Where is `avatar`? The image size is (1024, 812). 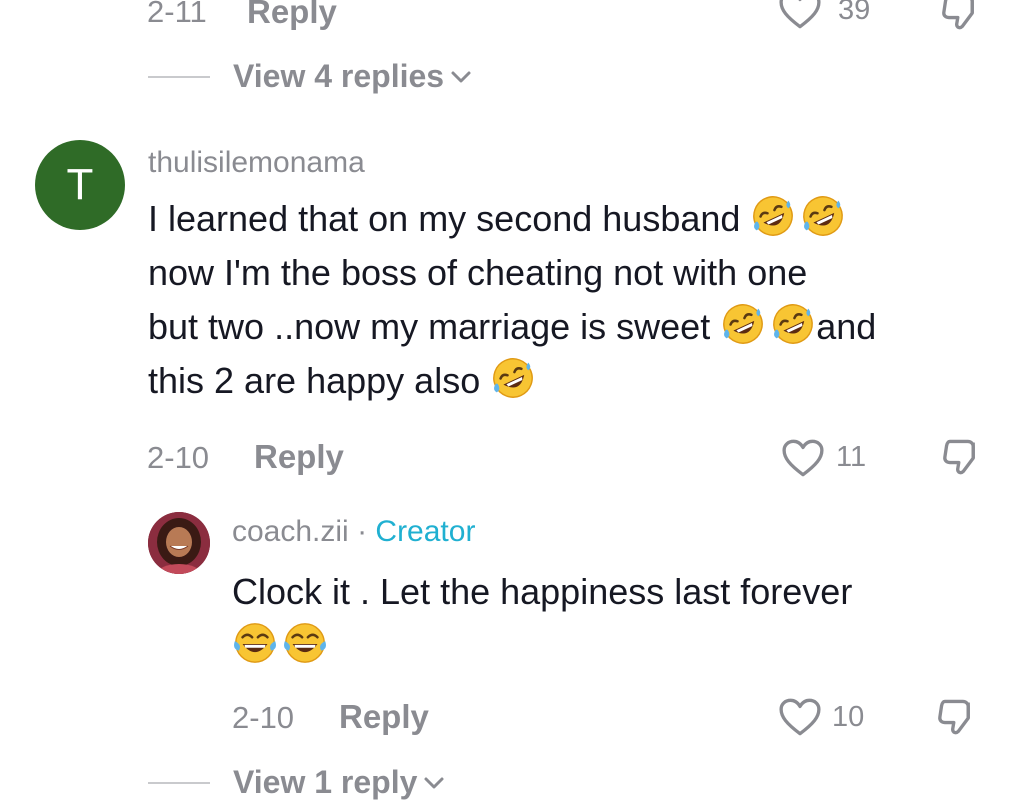 avatar is located at coordinates (179, 543).